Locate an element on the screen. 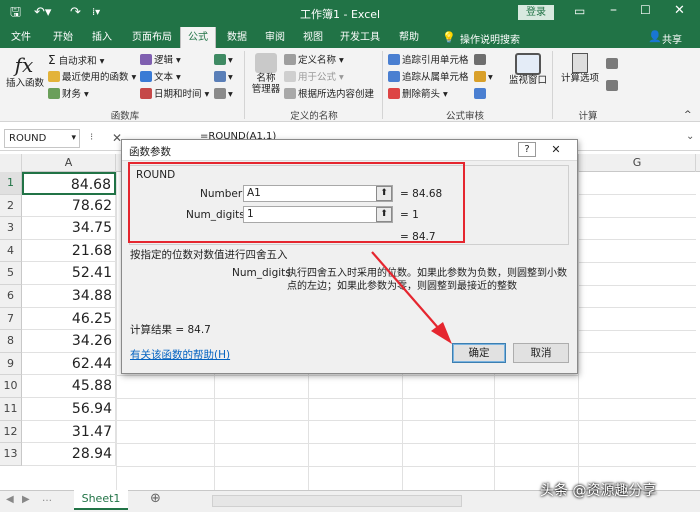 The width and height of the screenshot is (700, 512). row-header: 13 is located at coordinates (11, 455).